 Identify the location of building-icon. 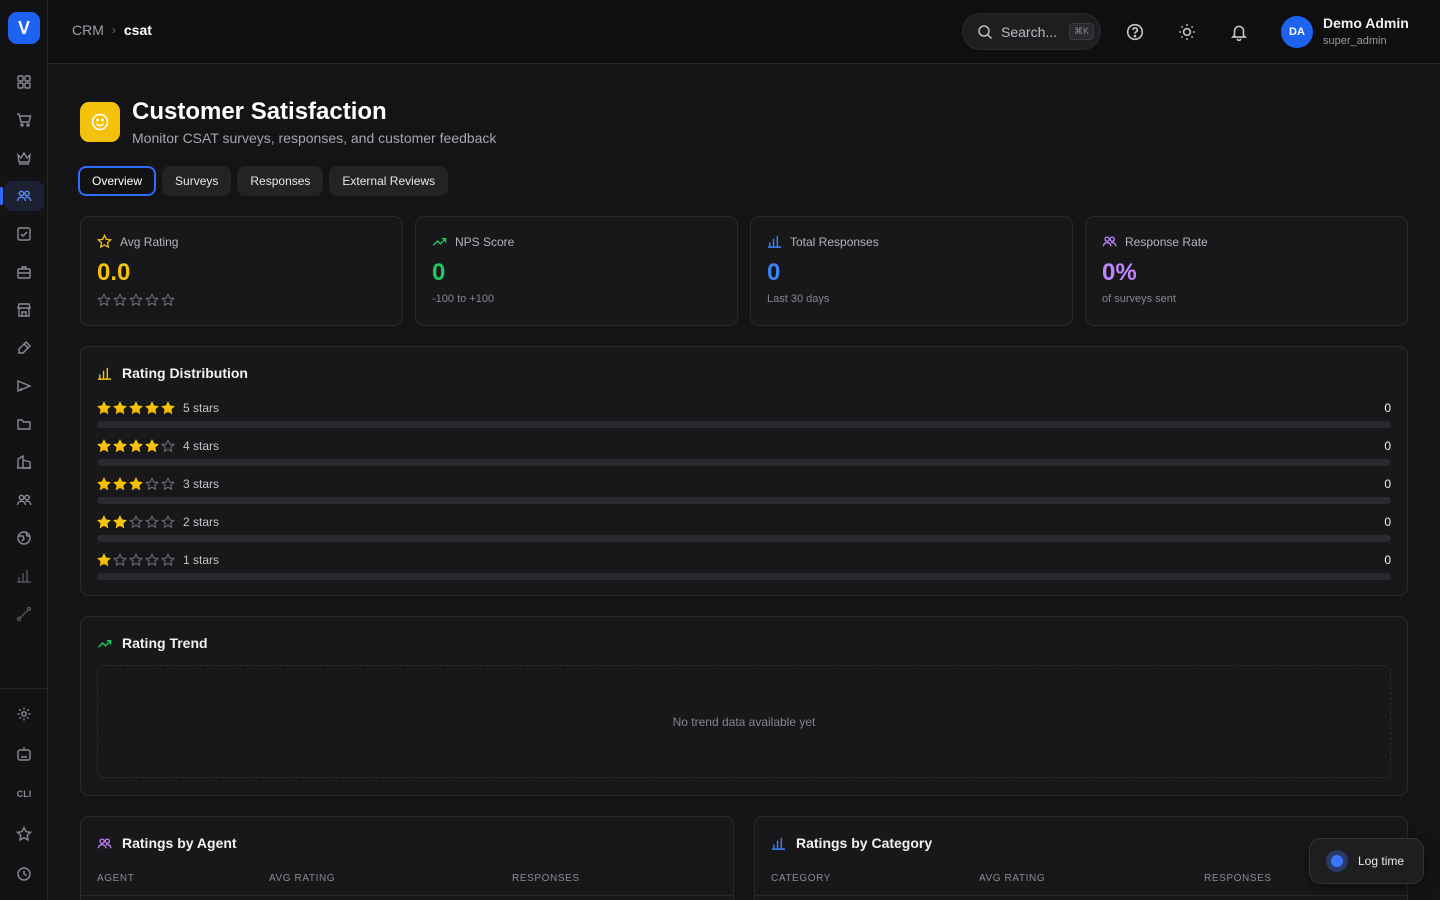
(24, 462).